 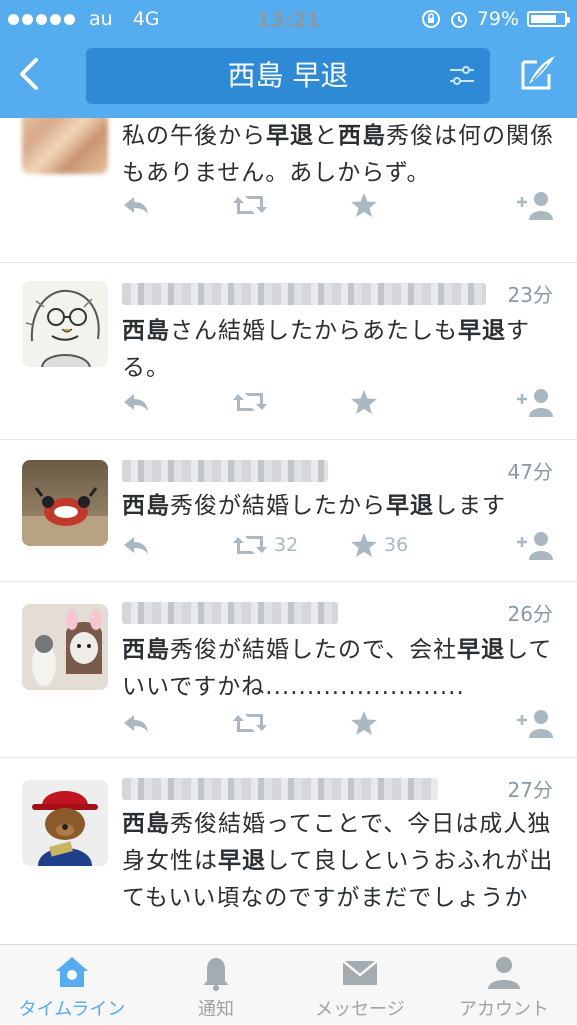 What do you see at coordinates (338, 545) in the screenshot?
I see `tweet-actions: 32 36` at bounding box center [338, 545].